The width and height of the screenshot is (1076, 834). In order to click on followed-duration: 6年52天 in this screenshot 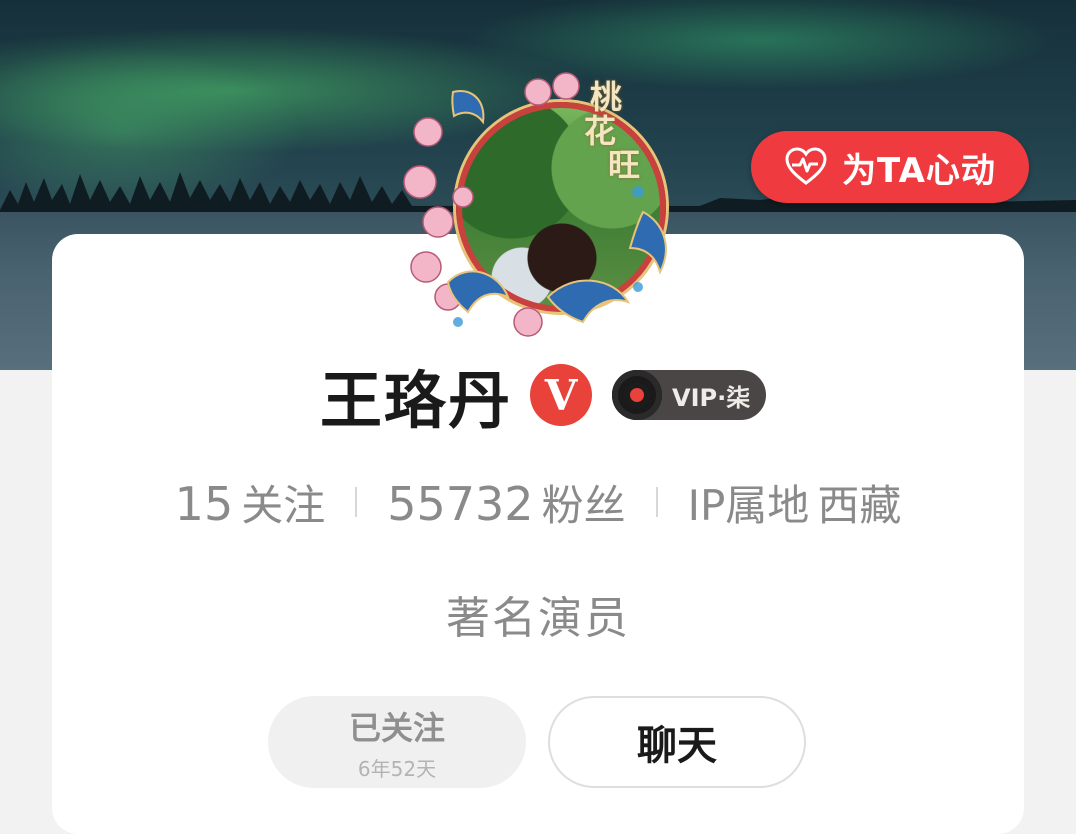, I will do `click(397, 768)`.